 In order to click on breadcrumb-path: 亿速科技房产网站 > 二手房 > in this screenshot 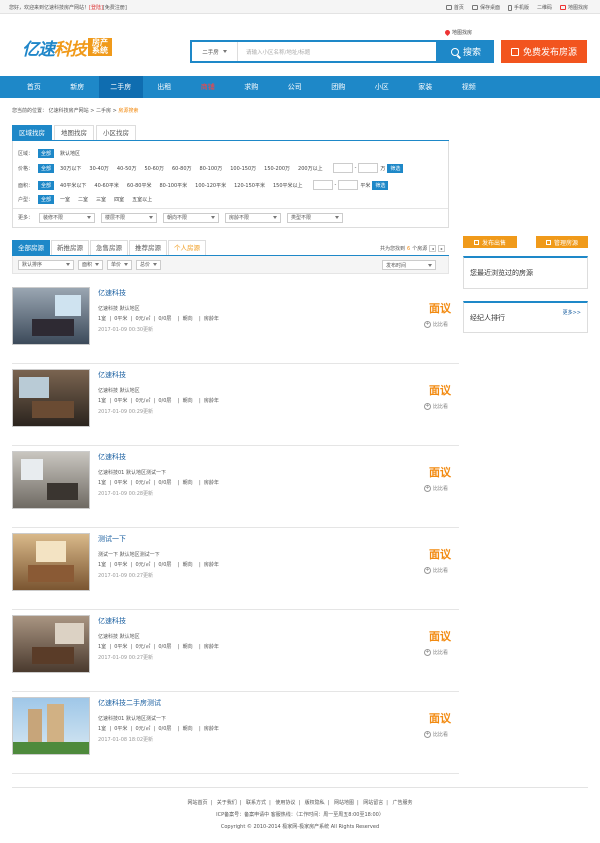, I will do `click(83, 111)`.